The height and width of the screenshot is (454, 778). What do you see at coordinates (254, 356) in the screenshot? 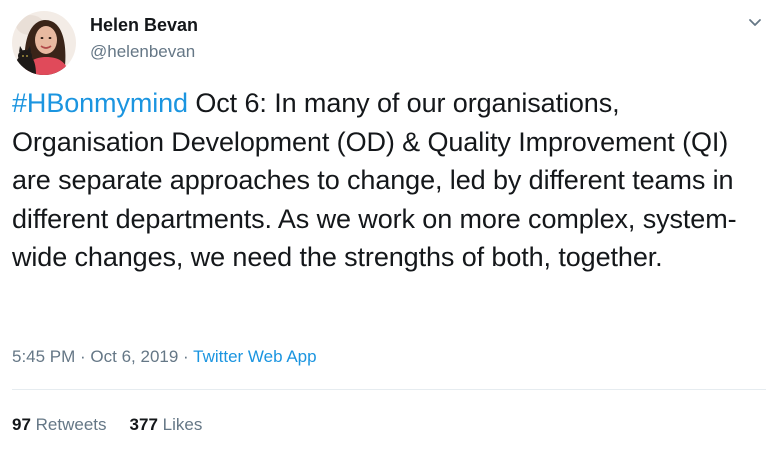
I see `tweet-source-link: Twitter Web App` at bounding box center [254, 356].